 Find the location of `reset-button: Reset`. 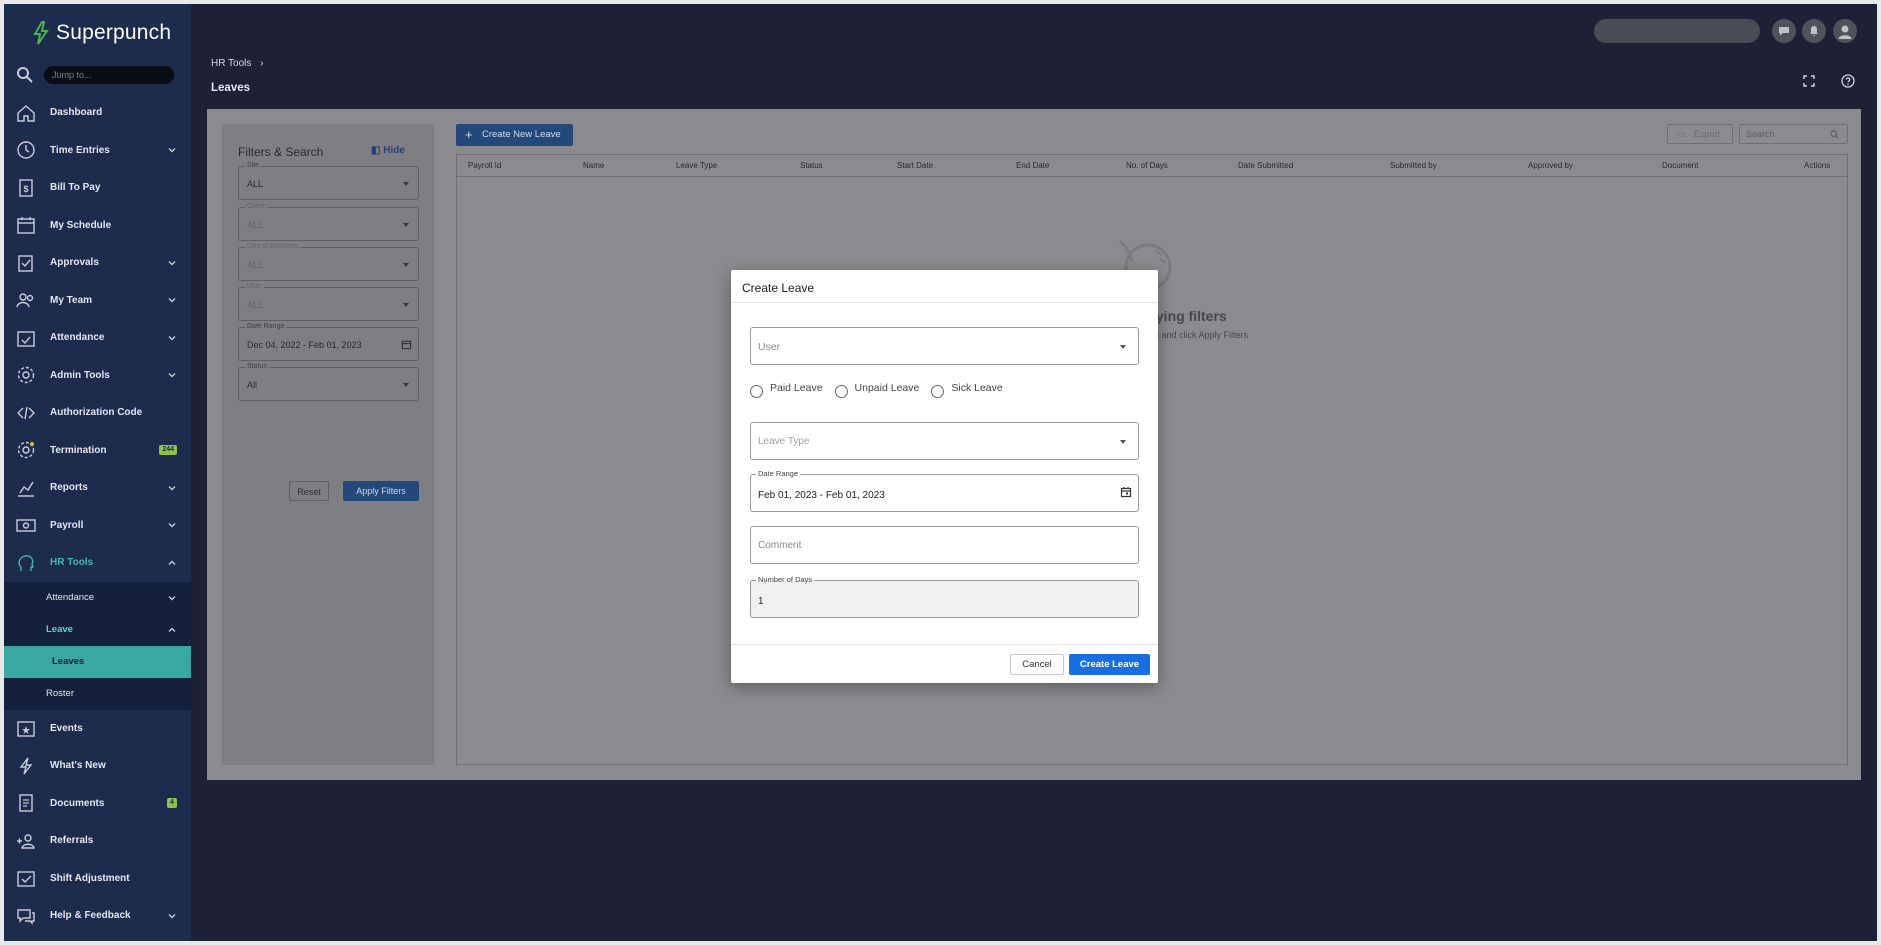

reset-button: Reset is located at coordinates (309, 491).